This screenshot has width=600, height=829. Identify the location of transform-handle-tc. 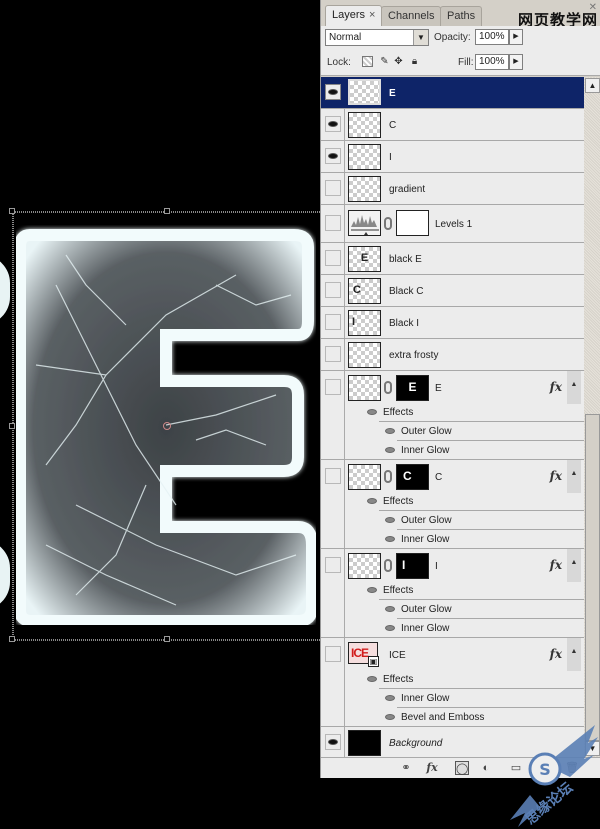
(167, 211).